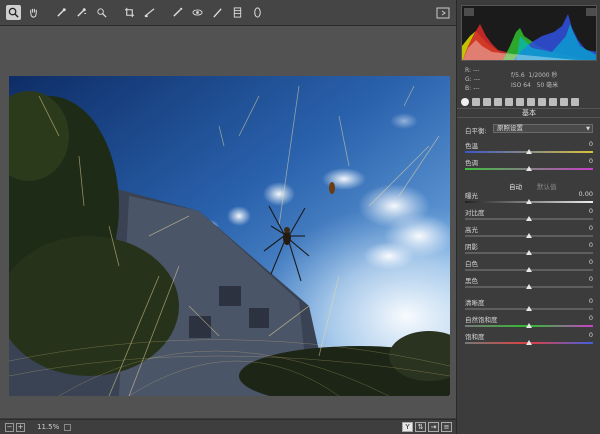 The height and width of the screenshot is (434, 600). Describe the element at coordinates (101, 12) in the screenshot. I see `targeted-adjustment-icon` at that location.